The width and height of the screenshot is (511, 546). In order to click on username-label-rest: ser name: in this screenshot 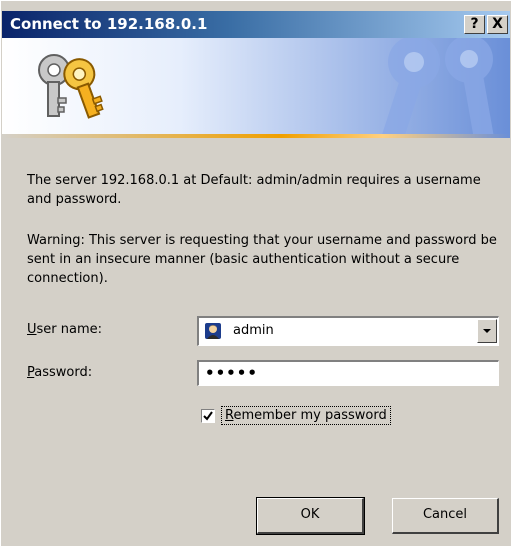, I will do `click(69, 329)`.